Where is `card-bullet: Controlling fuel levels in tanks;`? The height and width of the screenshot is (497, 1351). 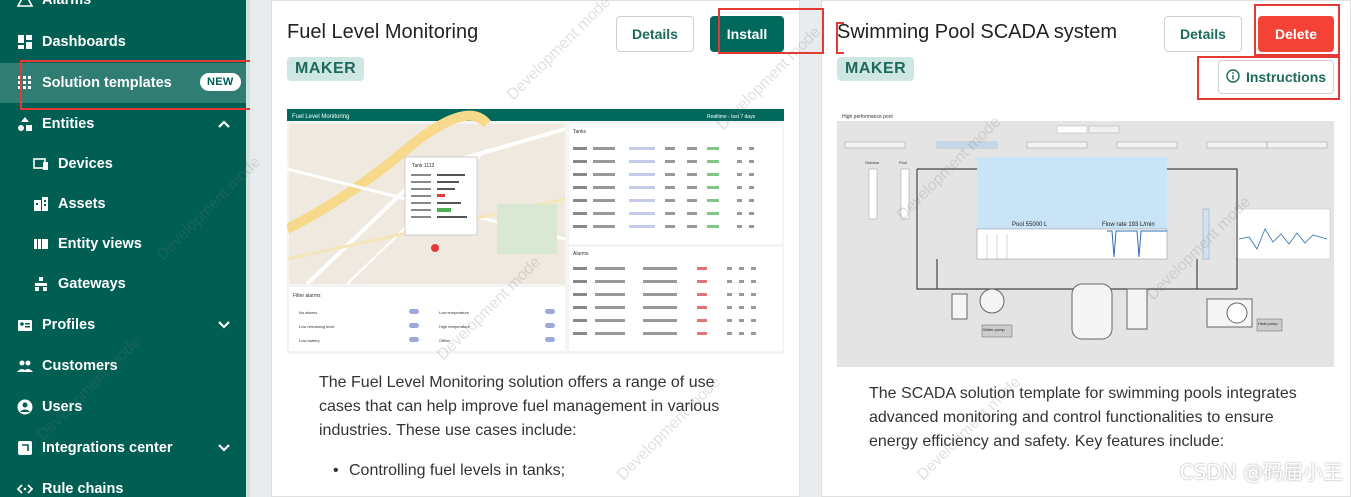
card-bullet: Controlling fuel levels in tanks; is located at coordinates (449, 471).